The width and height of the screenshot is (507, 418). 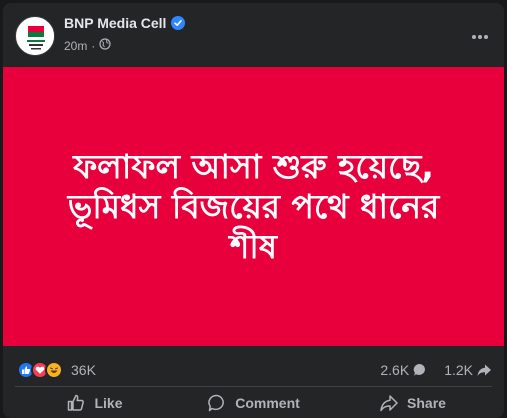 What do you see at coordinates (458, 370) in the screenshot?
I see `shares-count: 1.2K` at bounding box center [458, 370].